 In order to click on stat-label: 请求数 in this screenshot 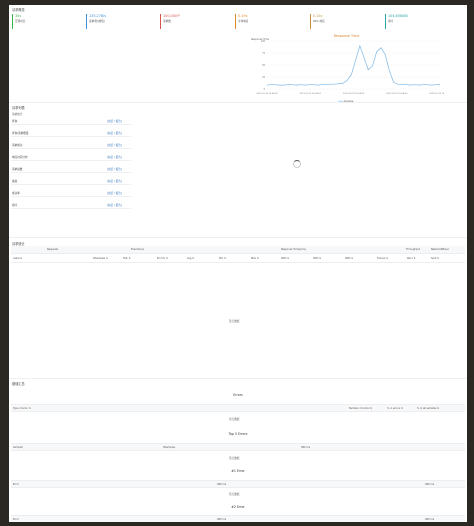, I will do `click(167, 21)`.